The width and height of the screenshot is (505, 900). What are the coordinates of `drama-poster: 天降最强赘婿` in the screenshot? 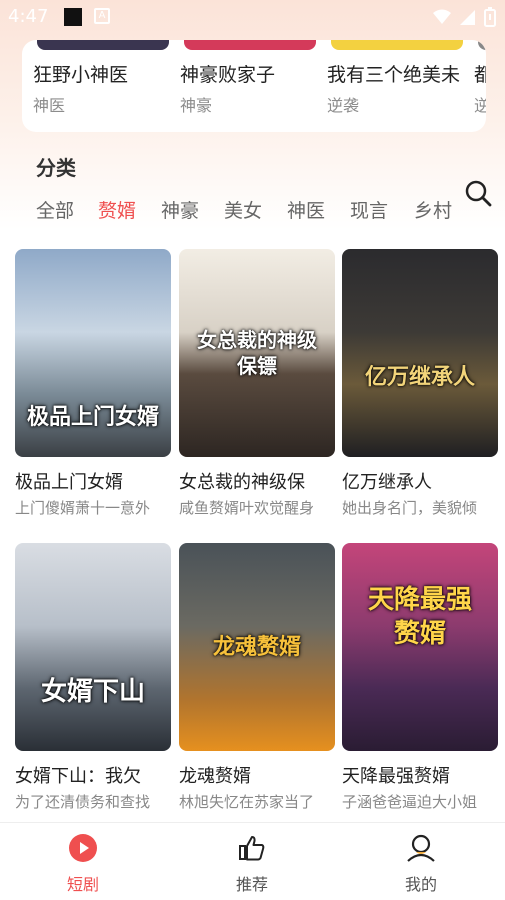 It's located at (420, 647).